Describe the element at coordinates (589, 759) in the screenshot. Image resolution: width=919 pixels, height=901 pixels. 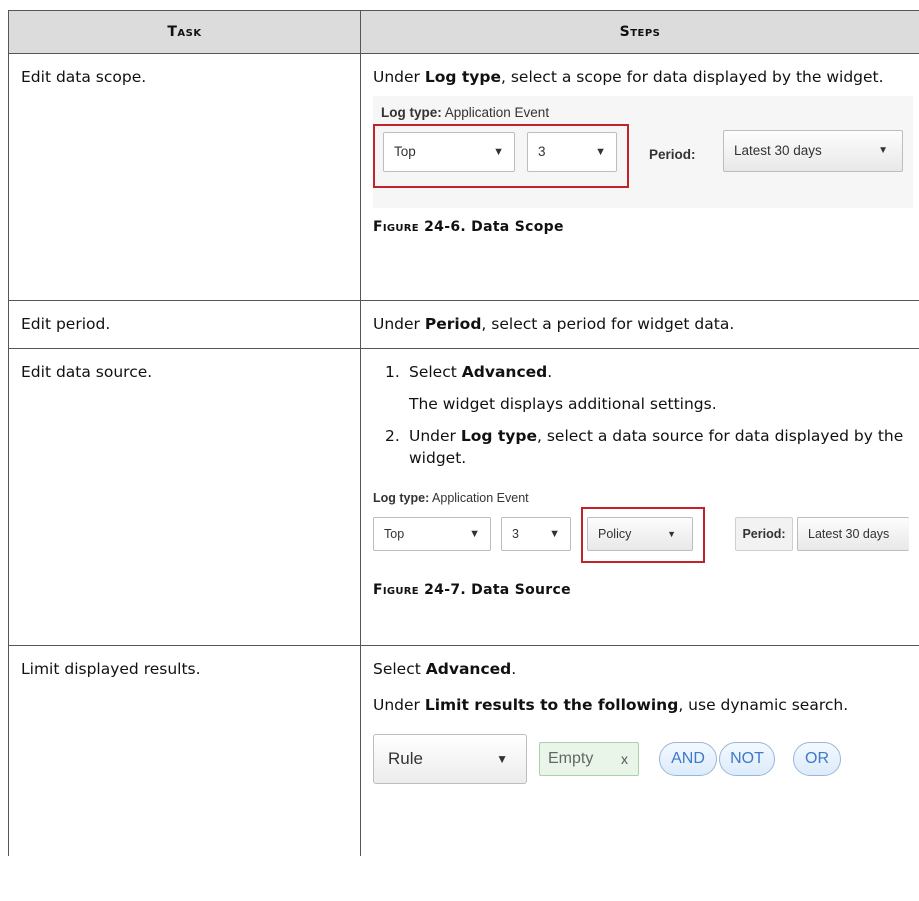
I see `empty-token: Empty x` at that location.